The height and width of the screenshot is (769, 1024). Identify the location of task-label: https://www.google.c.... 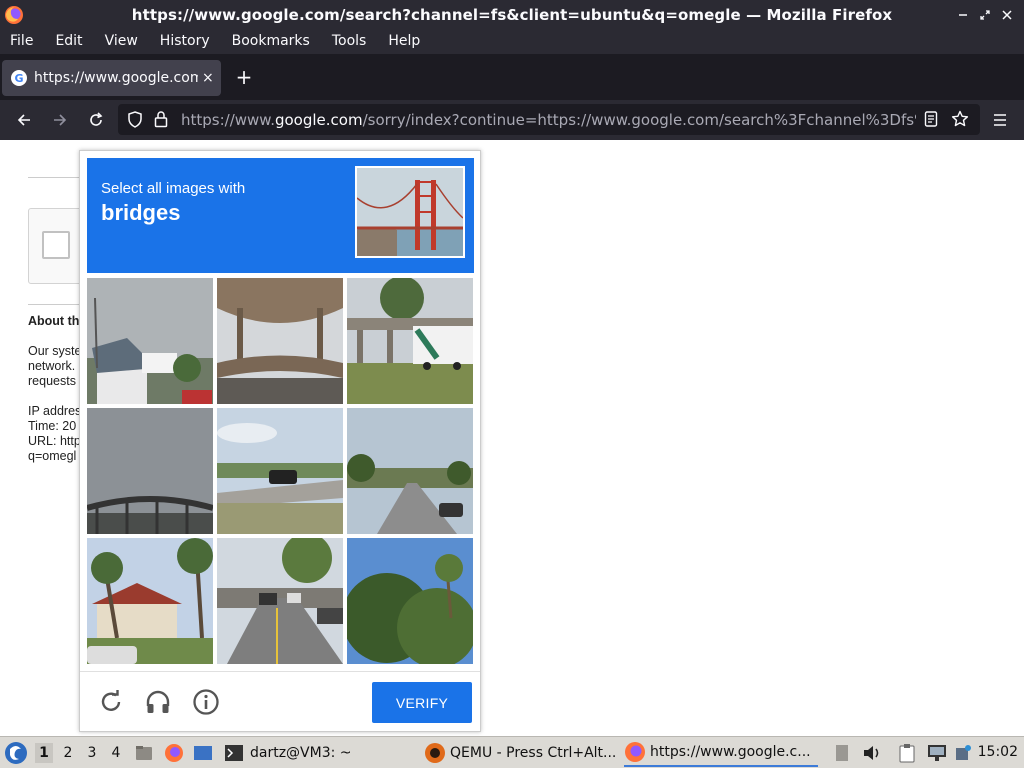
(730, 752).